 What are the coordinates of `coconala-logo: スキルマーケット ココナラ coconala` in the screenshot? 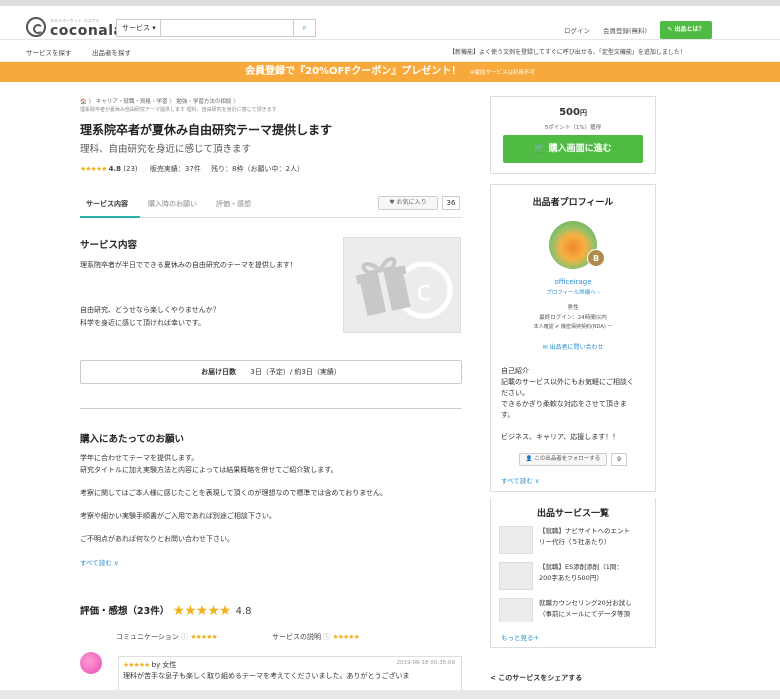 It's located at (74, 28).